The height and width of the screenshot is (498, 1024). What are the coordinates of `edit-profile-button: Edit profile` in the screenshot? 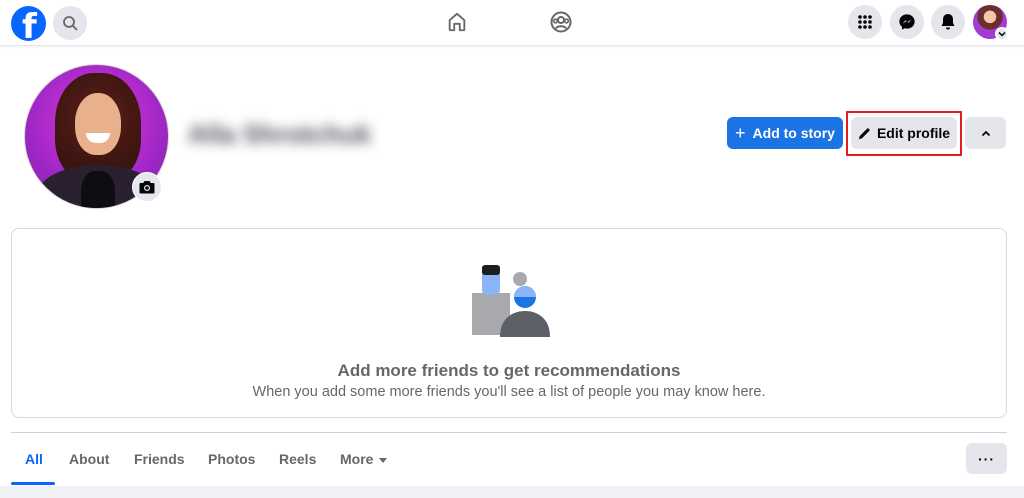 It's located at (904, 133).